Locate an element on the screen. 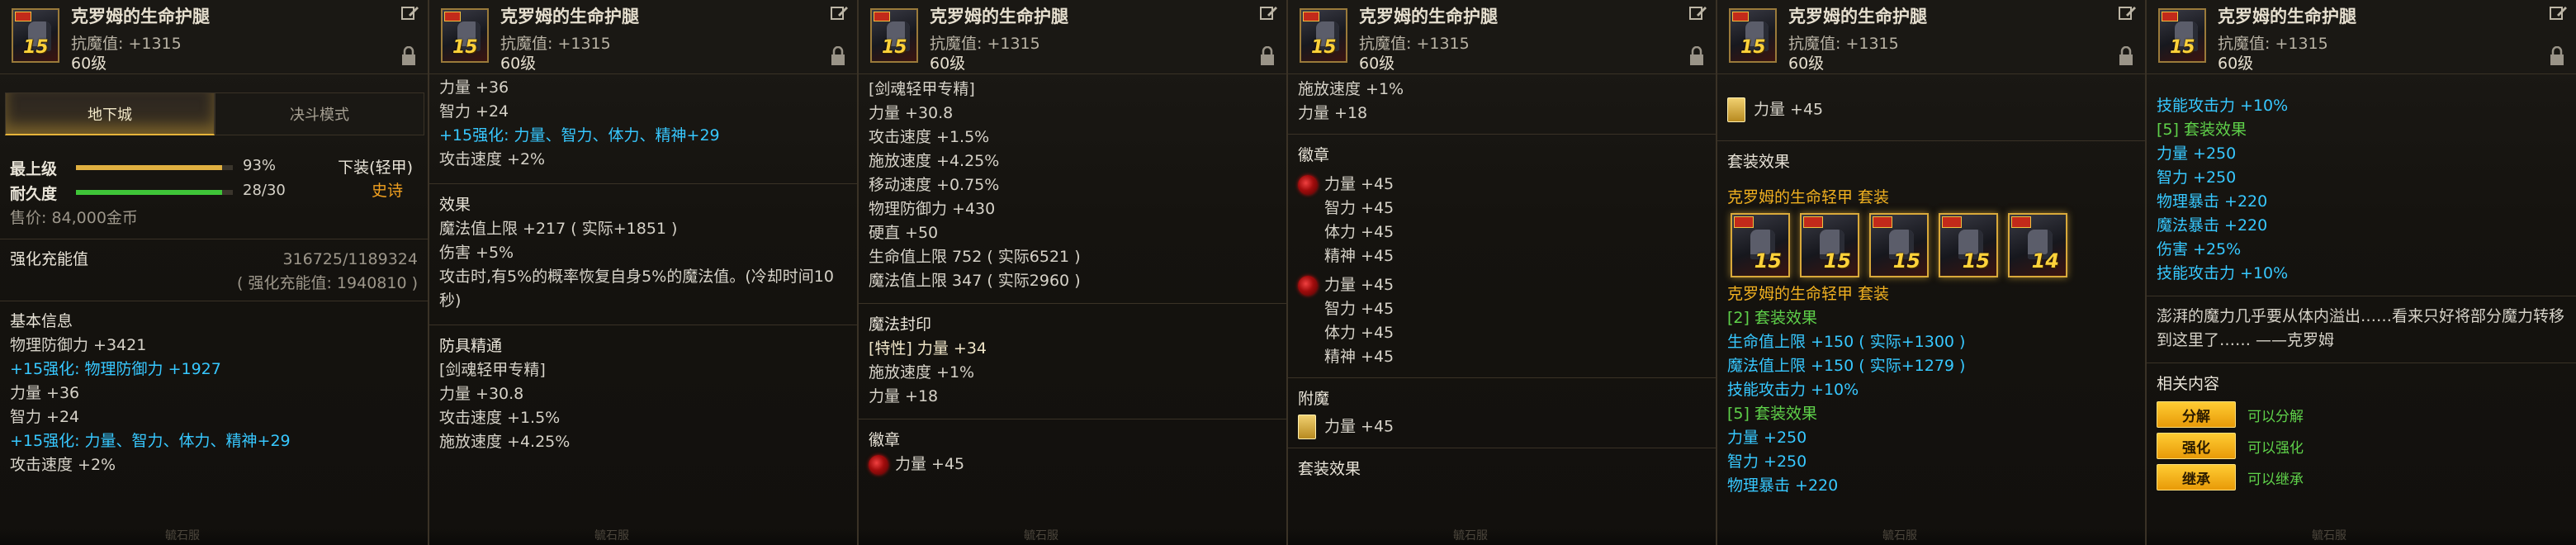  related-row: 分解 可以分解 is located at coordinates (2361, 415).